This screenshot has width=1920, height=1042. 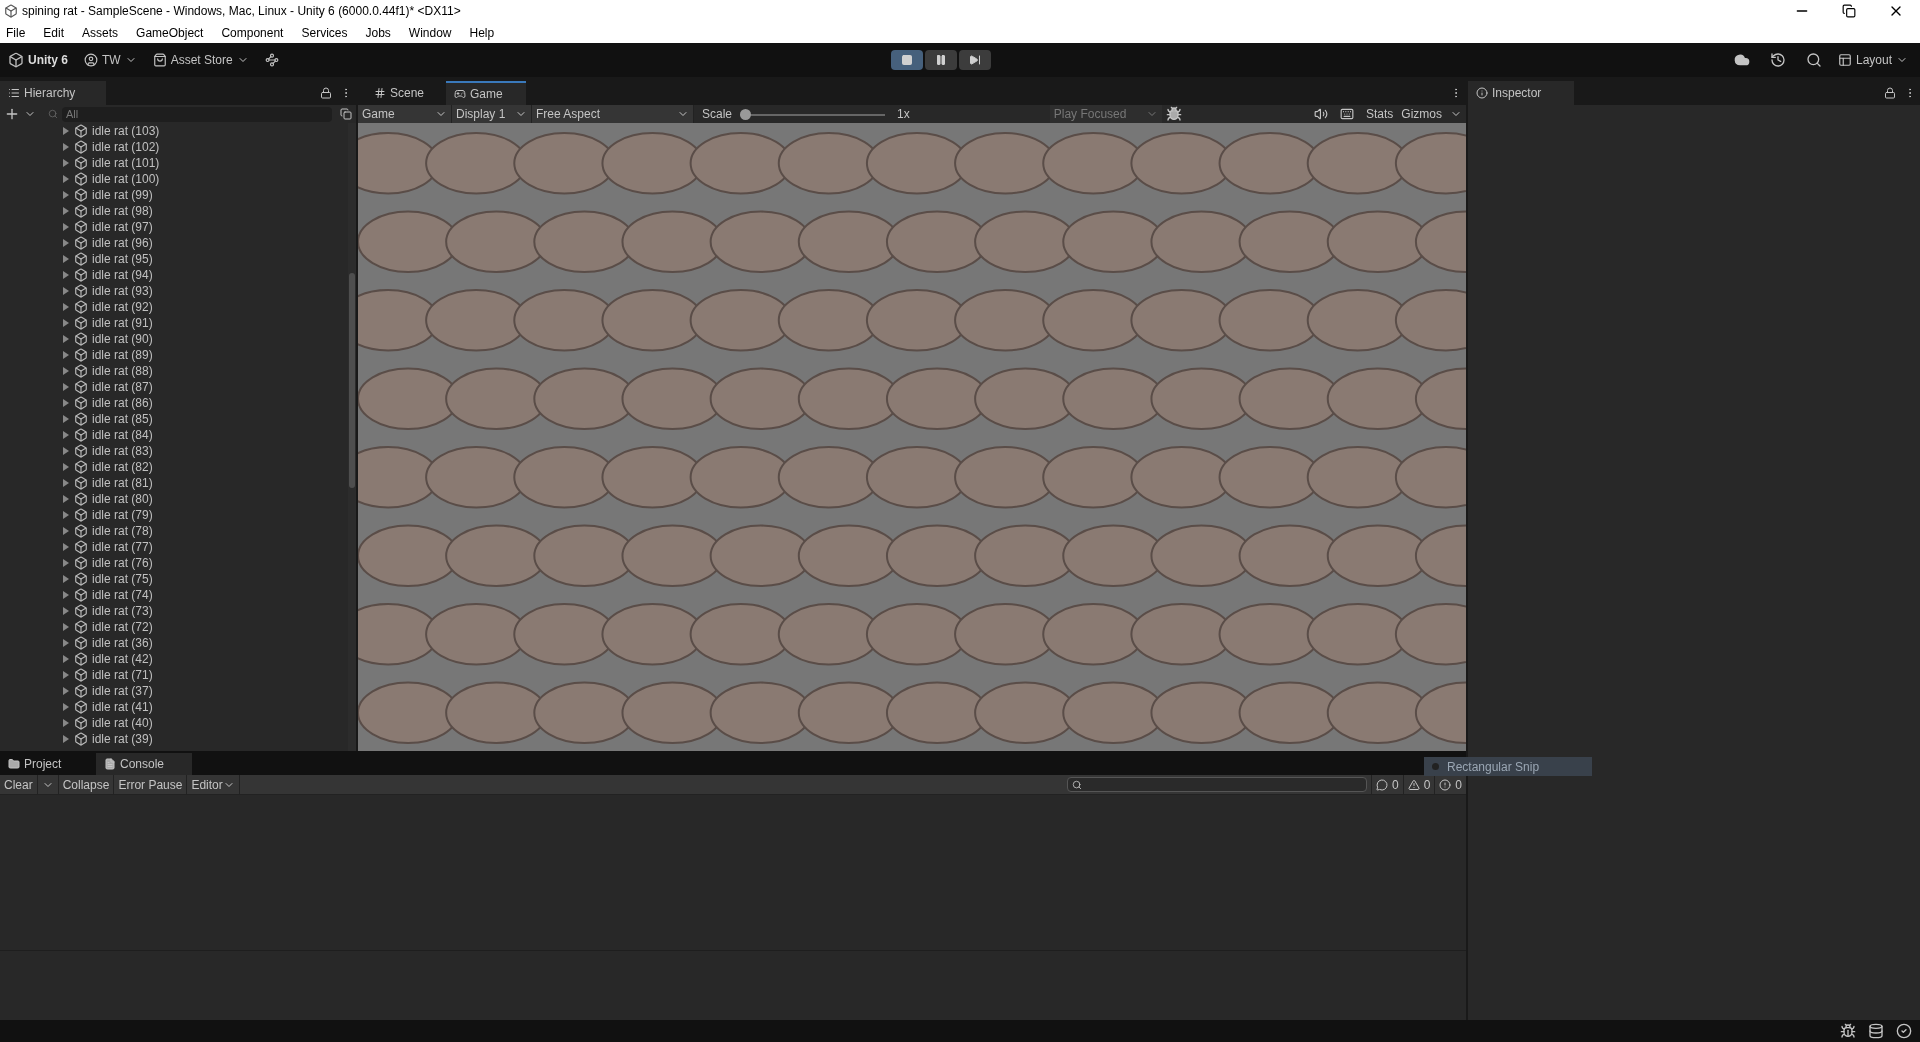 I want to click on view-tab: Scene, so click(x=406, y=93).